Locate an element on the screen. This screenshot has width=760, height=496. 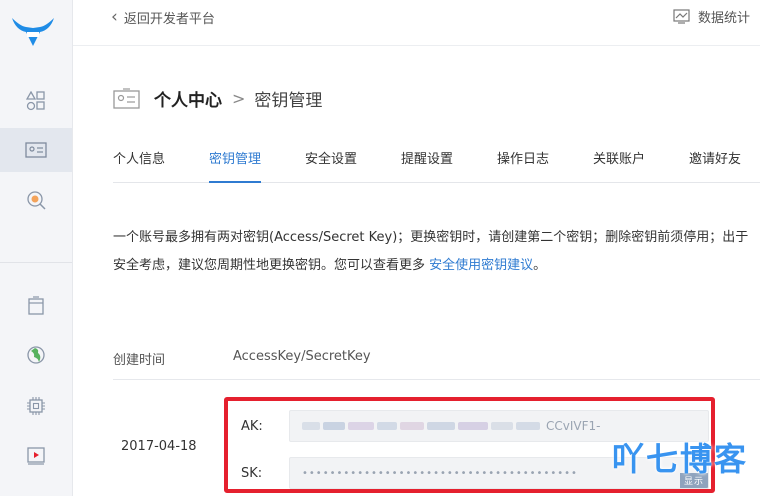
top-bar: ‹ 返回开发者平台 数据统计 is located at coordinates (416, 23).